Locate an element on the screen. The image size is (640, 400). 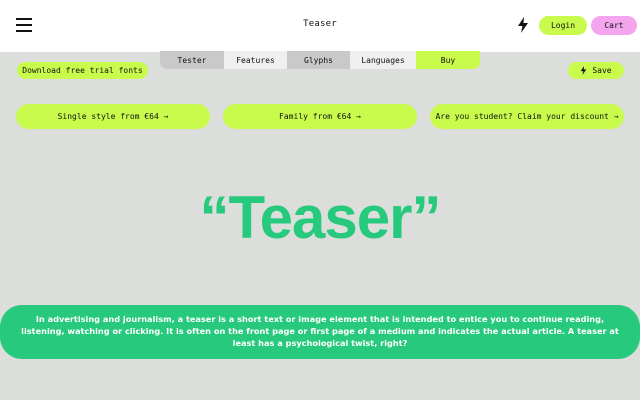
tab-features: Features is located at coordinates (255, 60).